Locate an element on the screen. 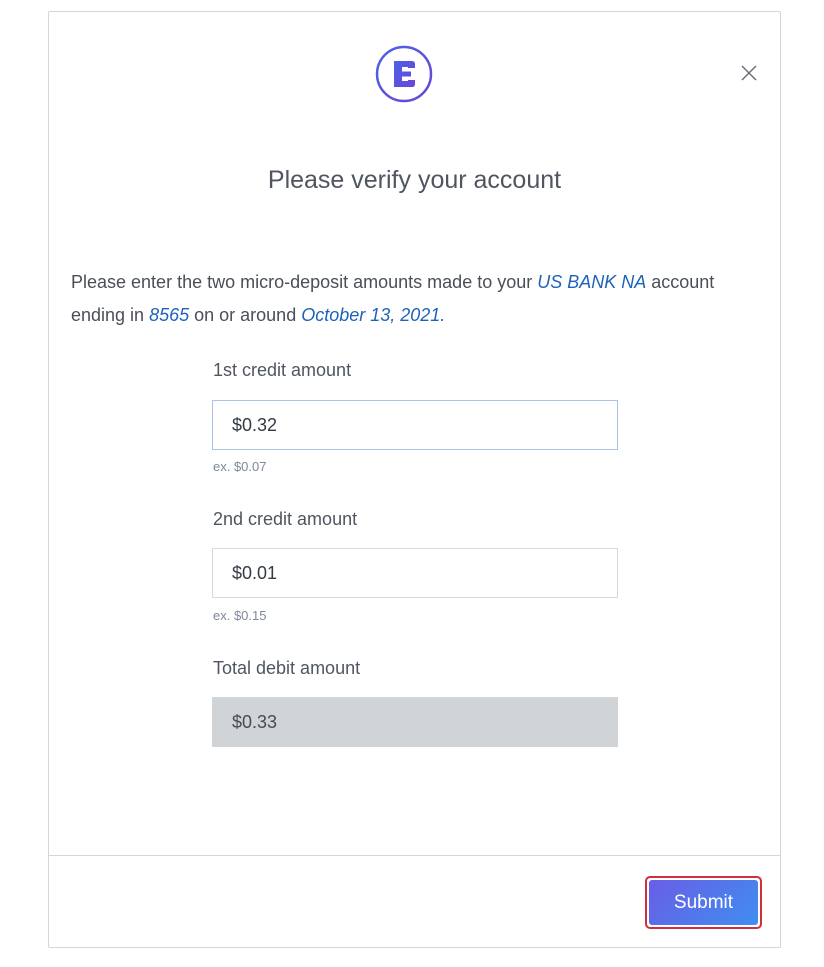 The height and width of the screenshot is (967, 824). account-last4: 8565 is located at coordinates (169, 315).